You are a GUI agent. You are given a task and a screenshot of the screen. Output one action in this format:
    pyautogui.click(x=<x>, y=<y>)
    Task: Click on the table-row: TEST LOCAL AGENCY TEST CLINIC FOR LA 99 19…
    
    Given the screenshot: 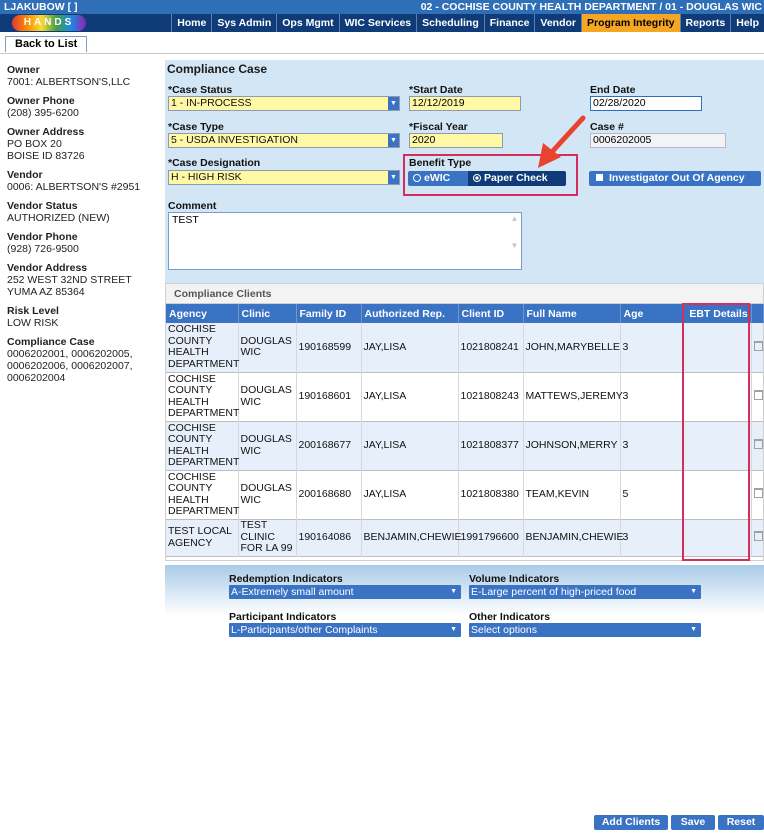 What is the action you would take?
    pyautogui.click(x=464, y=537)
    